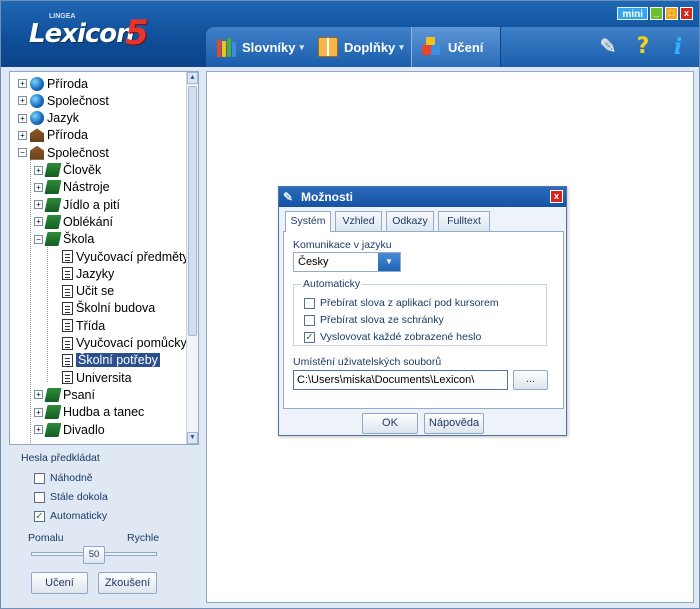  What do you see at coordinates (656, 13) in the screenshot?
I see `minimize-button: _` at bounding box center [656, 13].